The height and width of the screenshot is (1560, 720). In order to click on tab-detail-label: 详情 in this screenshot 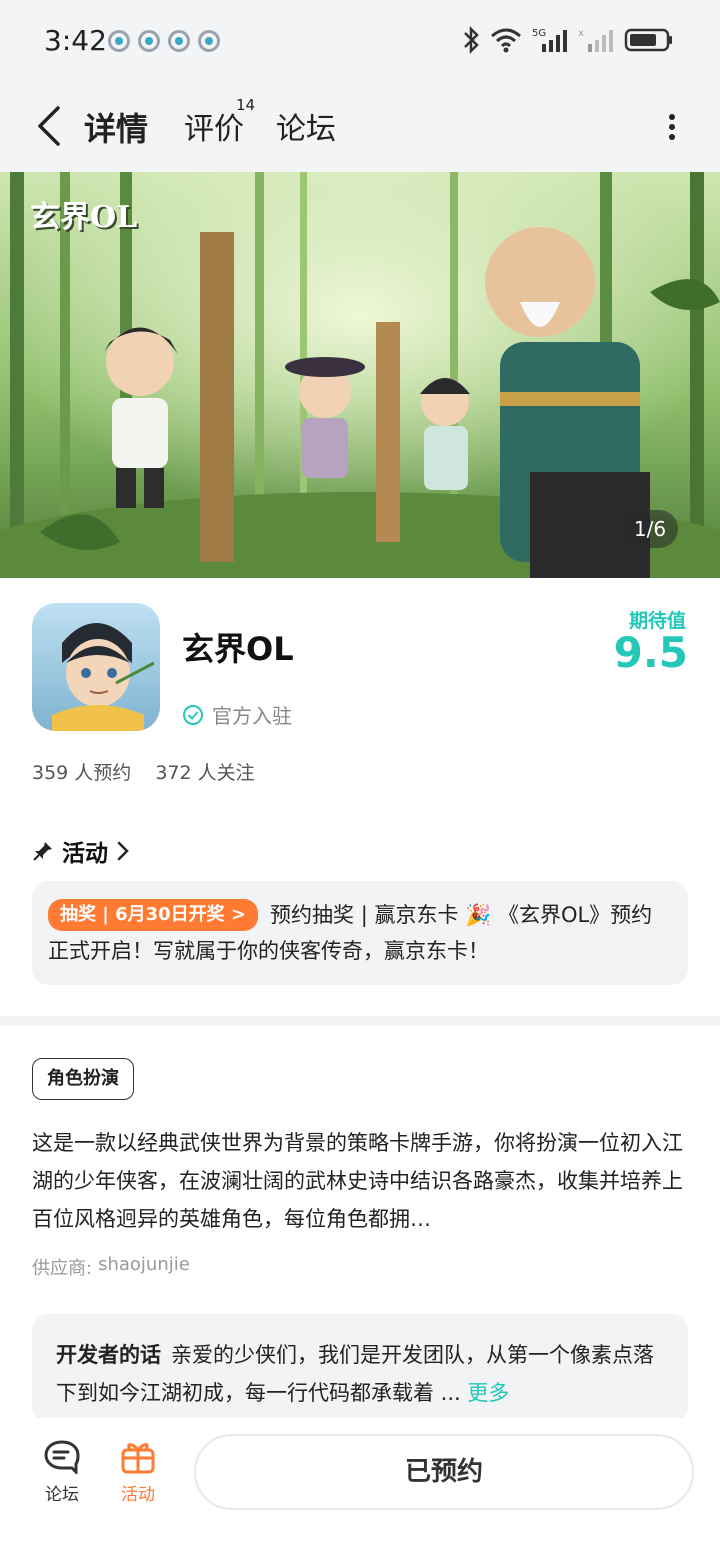, I will do `click(116, 129)`.